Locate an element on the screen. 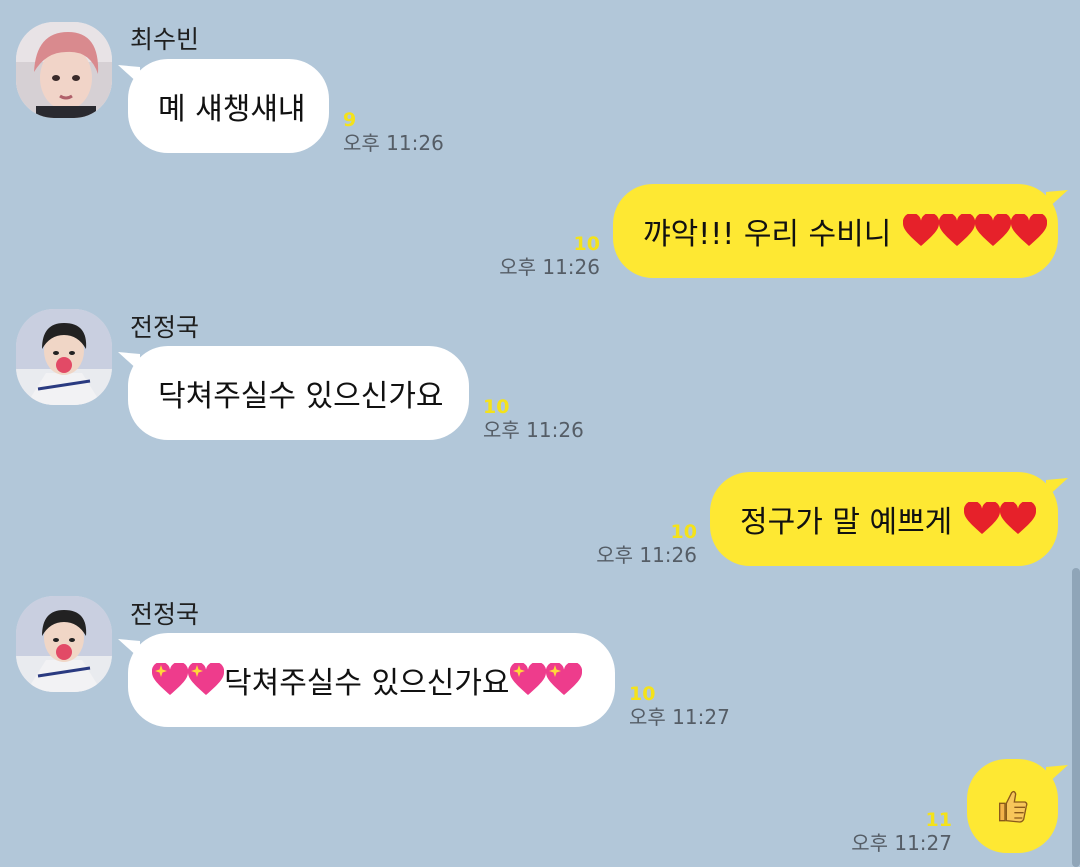  unread-count: 11 is located at coordinates (938, 820).